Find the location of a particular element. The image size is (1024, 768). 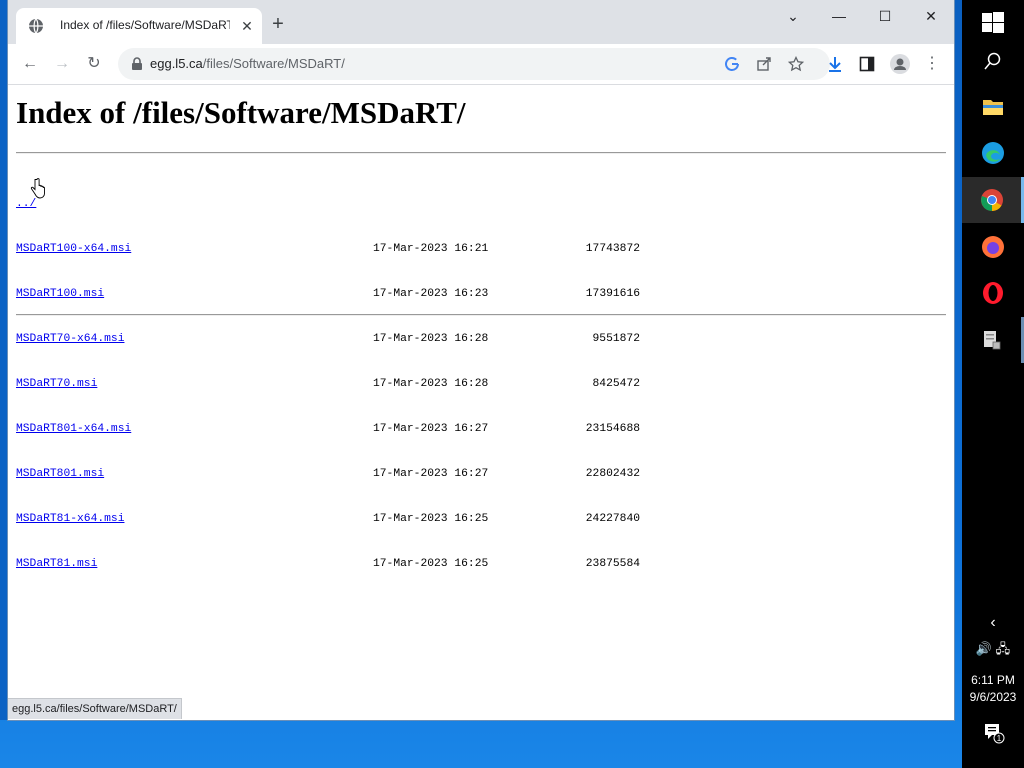

file-link: MSDaRT81.msi is located at coordinates (56, 564).